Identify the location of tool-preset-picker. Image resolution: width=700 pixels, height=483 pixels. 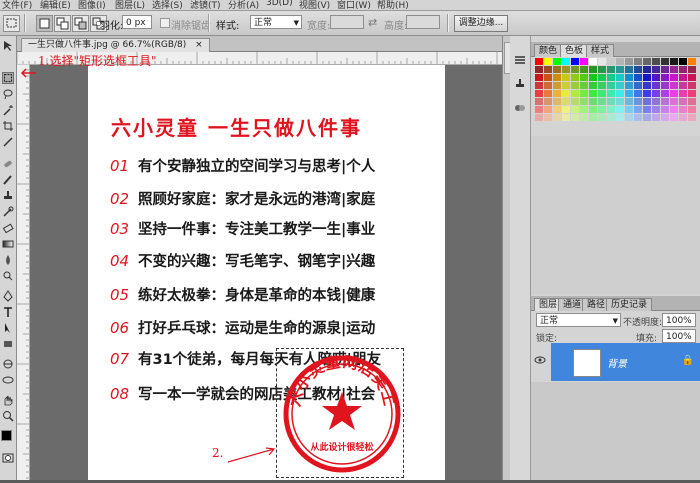
(11, 23).